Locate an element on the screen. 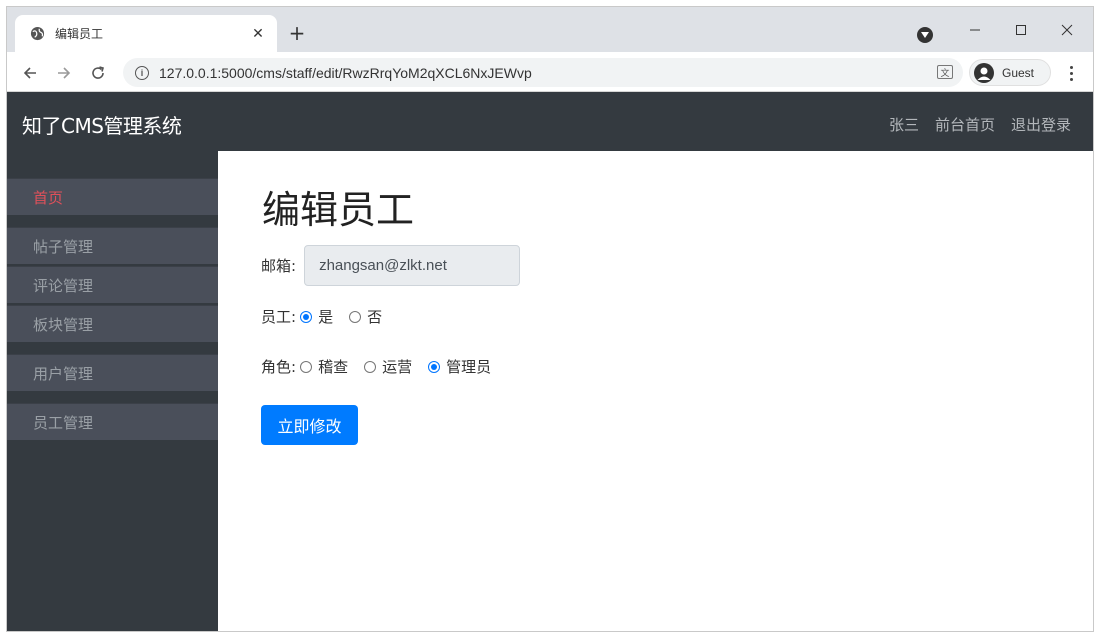 This screenshot has width=1100, height=637. role-radio-group: 稽查 运营 管理员 is located at coordinates (403, 366).